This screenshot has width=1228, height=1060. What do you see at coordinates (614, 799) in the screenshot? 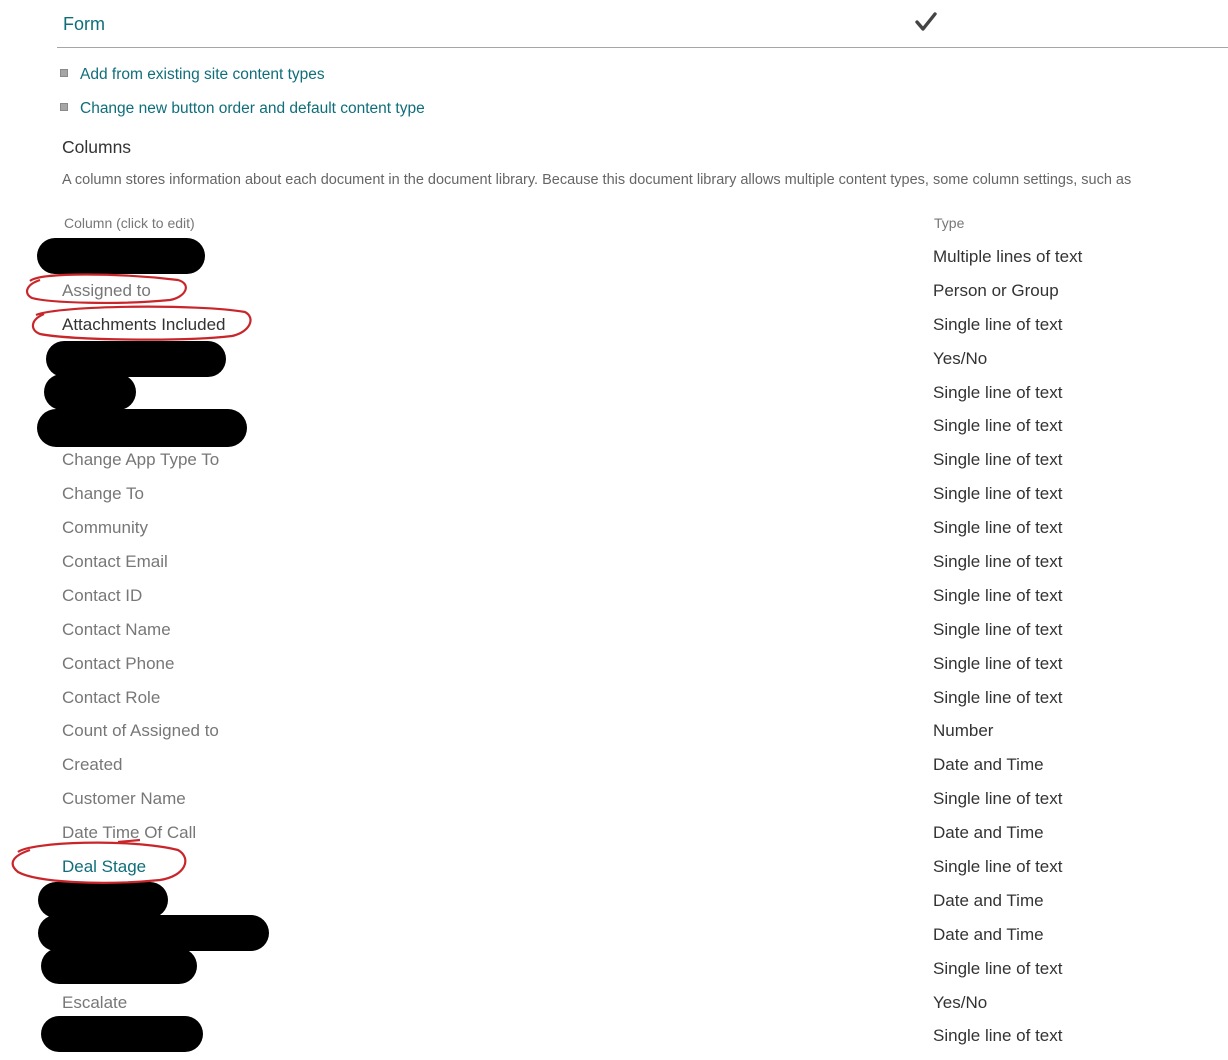
I see `table-row: Customer Name Single line of text` at bounding box center [614, 799].